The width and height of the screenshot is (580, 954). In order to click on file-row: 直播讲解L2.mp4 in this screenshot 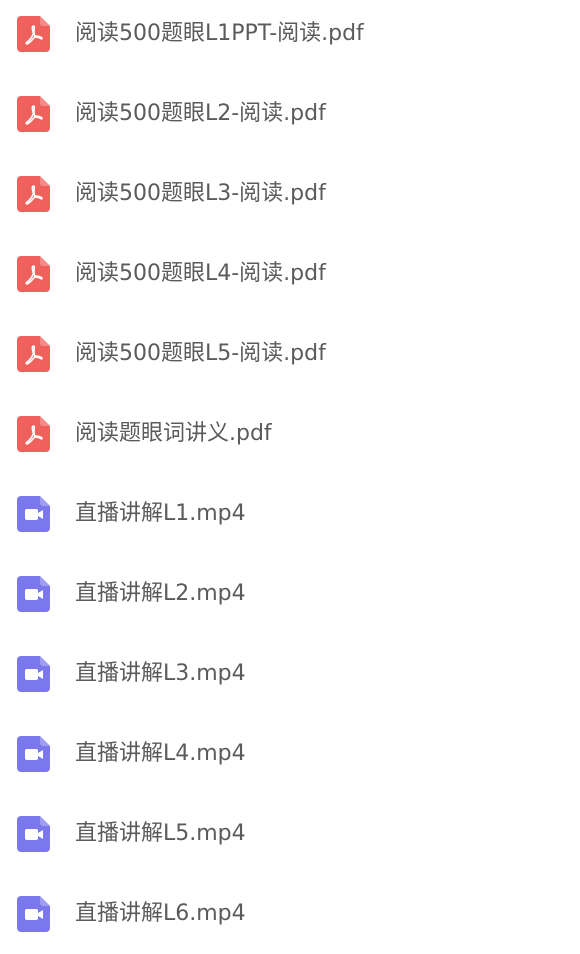, I will do `click(290, 594)`.